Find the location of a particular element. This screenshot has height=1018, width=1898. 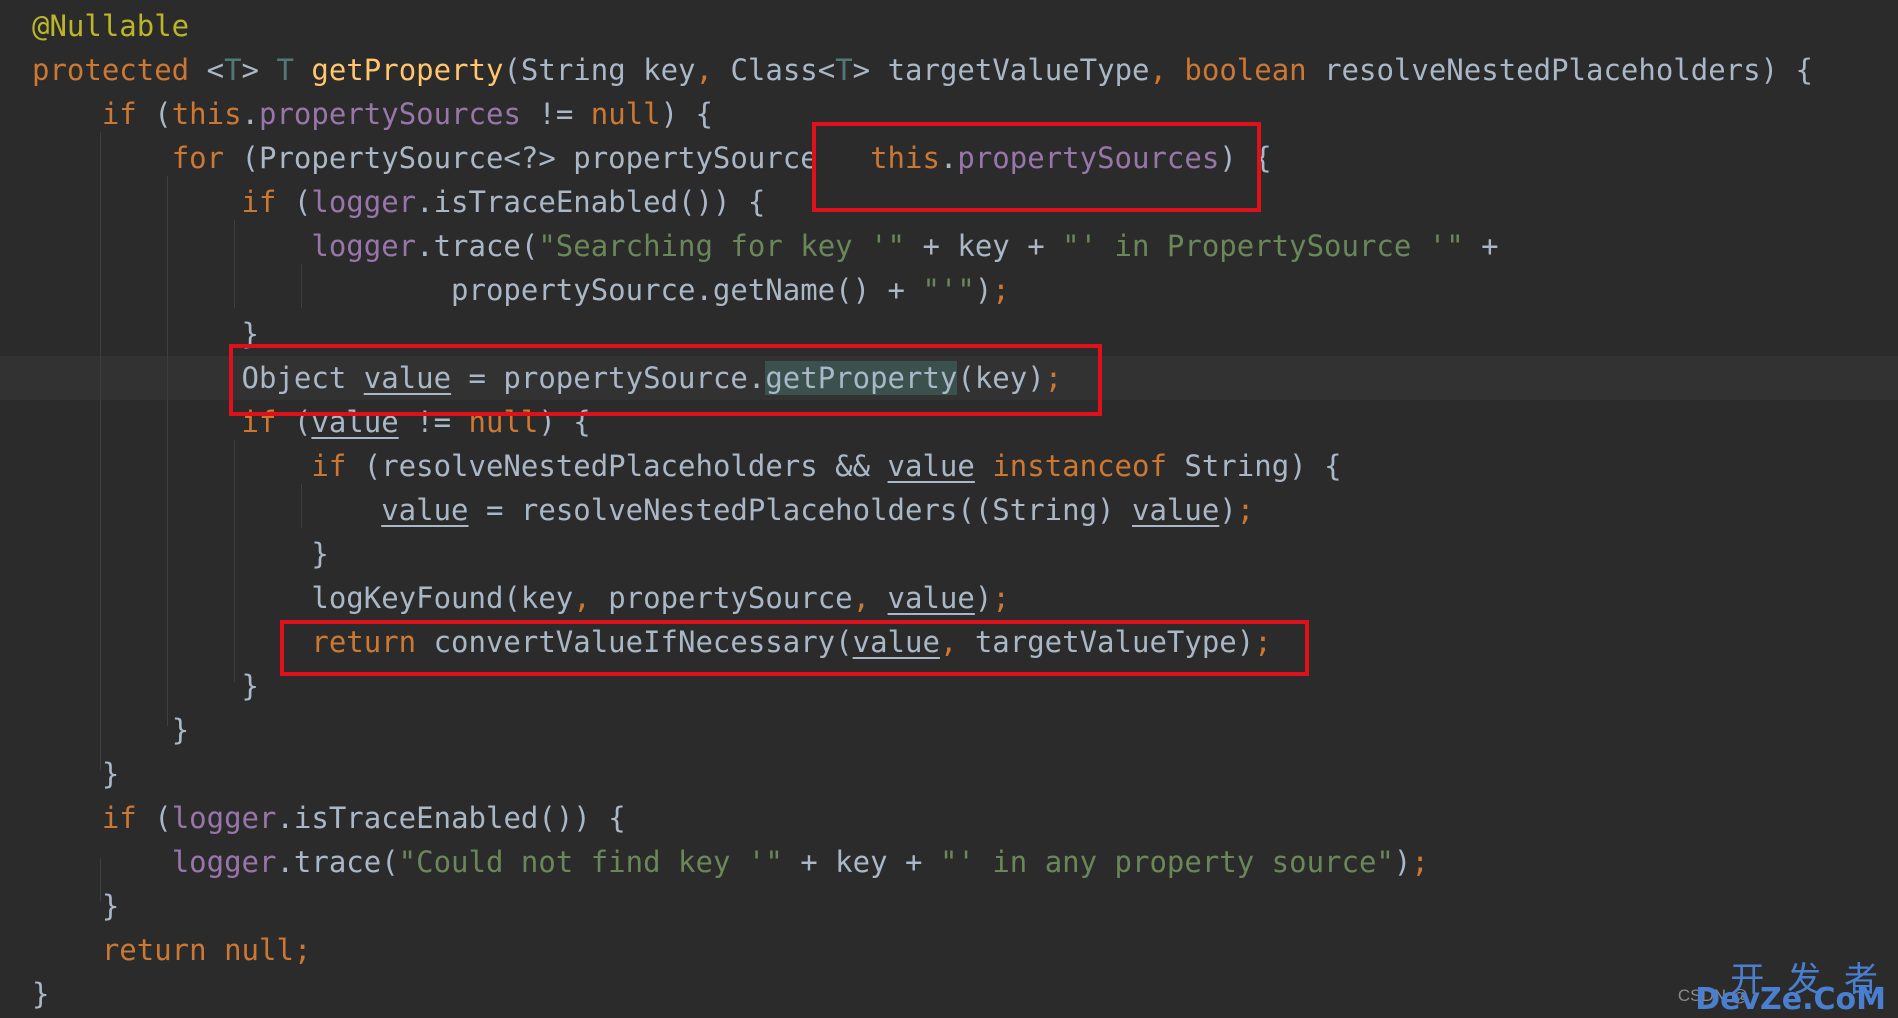

code-token: (resolveNestedPlaceholders && is located at coordinates (625, 466).